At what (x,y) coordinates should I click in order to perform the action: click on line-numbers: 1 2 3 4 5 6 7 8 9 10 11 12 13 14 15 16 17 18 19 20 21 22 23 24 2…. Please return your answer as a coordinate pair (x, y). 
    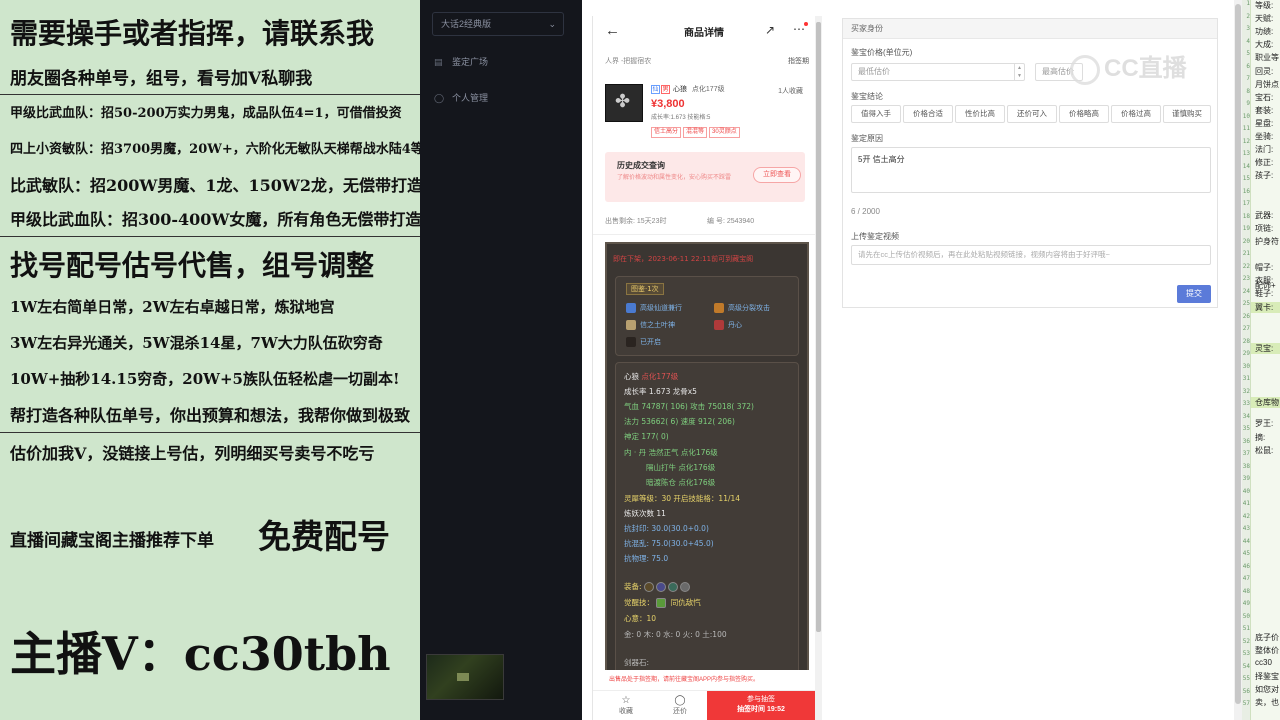
    Looking at the image, I should click on (1245, 360).